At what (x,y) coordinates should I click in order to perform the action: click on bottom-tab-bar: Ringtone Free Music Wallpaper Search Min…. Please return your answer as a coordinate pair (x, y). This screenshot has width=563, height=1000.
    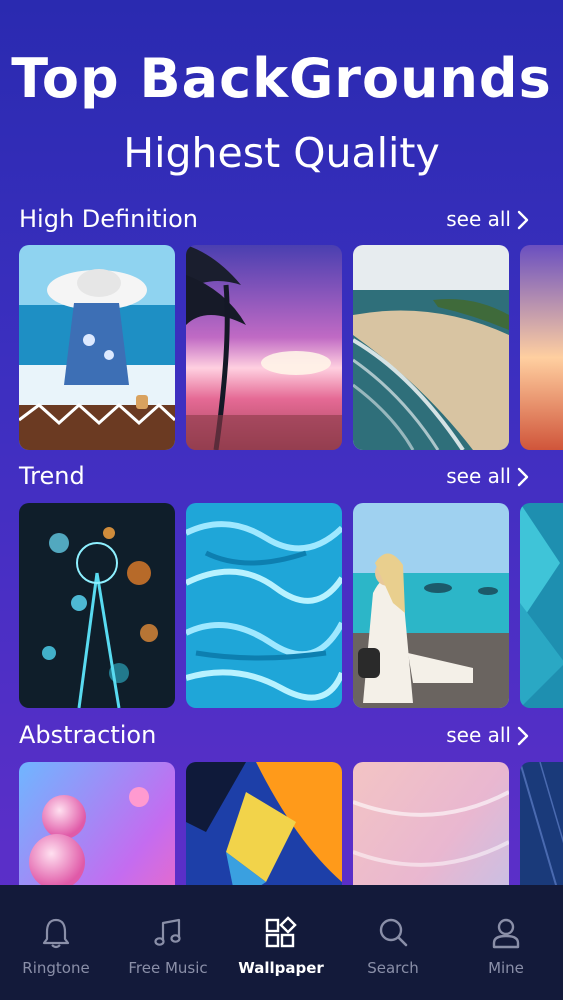
    Looking at the image, I should click on (281, 942).